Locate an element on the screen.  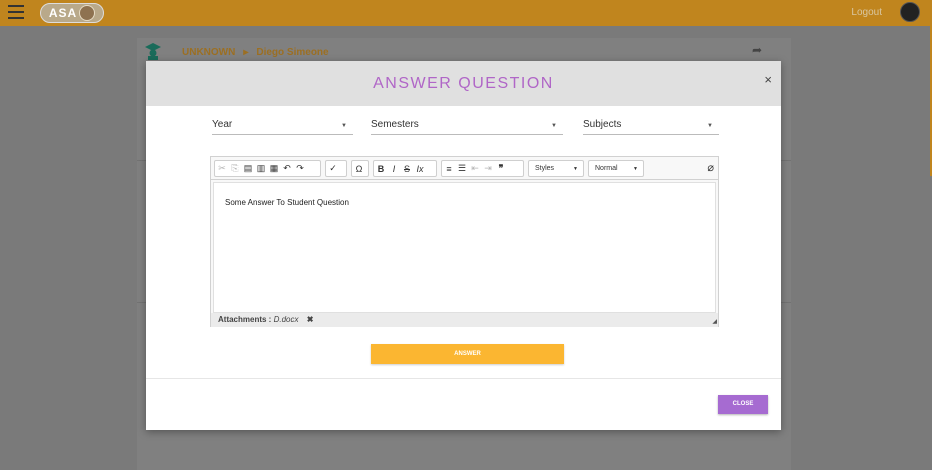
attachments-bar: Attachments : D.docx ✖ is located at coordinates (464, 320).